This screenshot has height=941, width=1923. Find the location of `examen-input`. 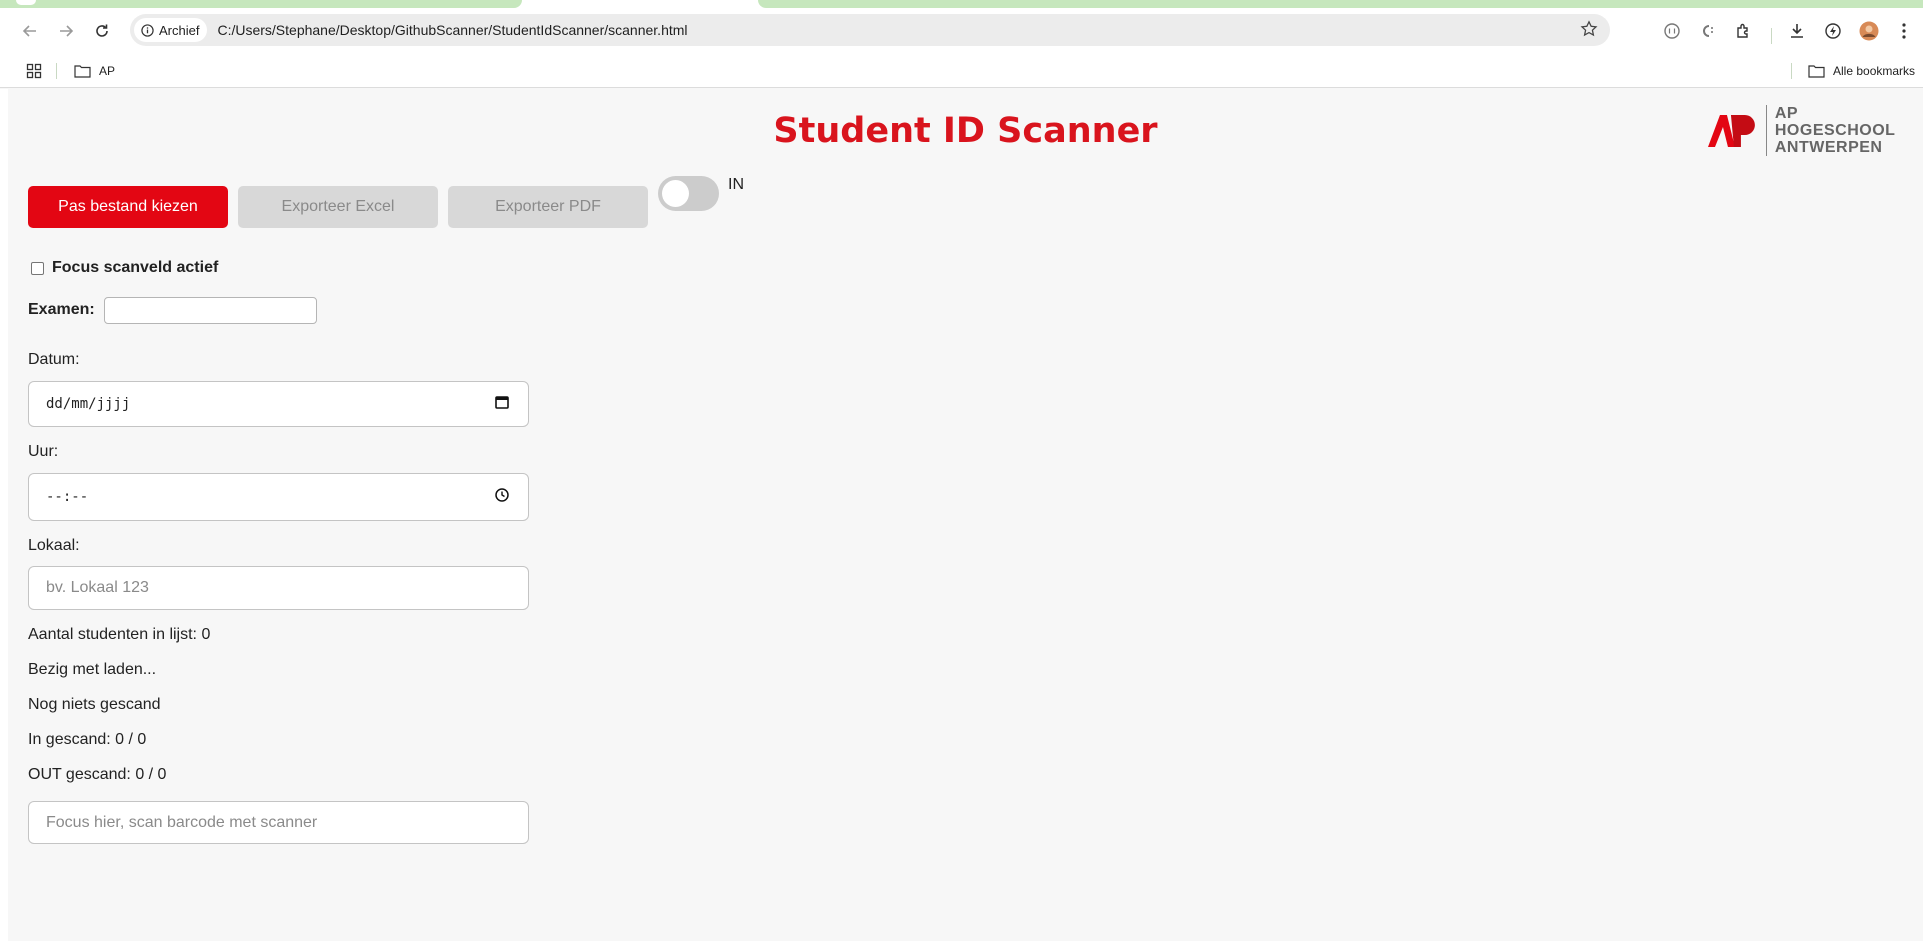

examen-input is located at coordinates (210, 310).